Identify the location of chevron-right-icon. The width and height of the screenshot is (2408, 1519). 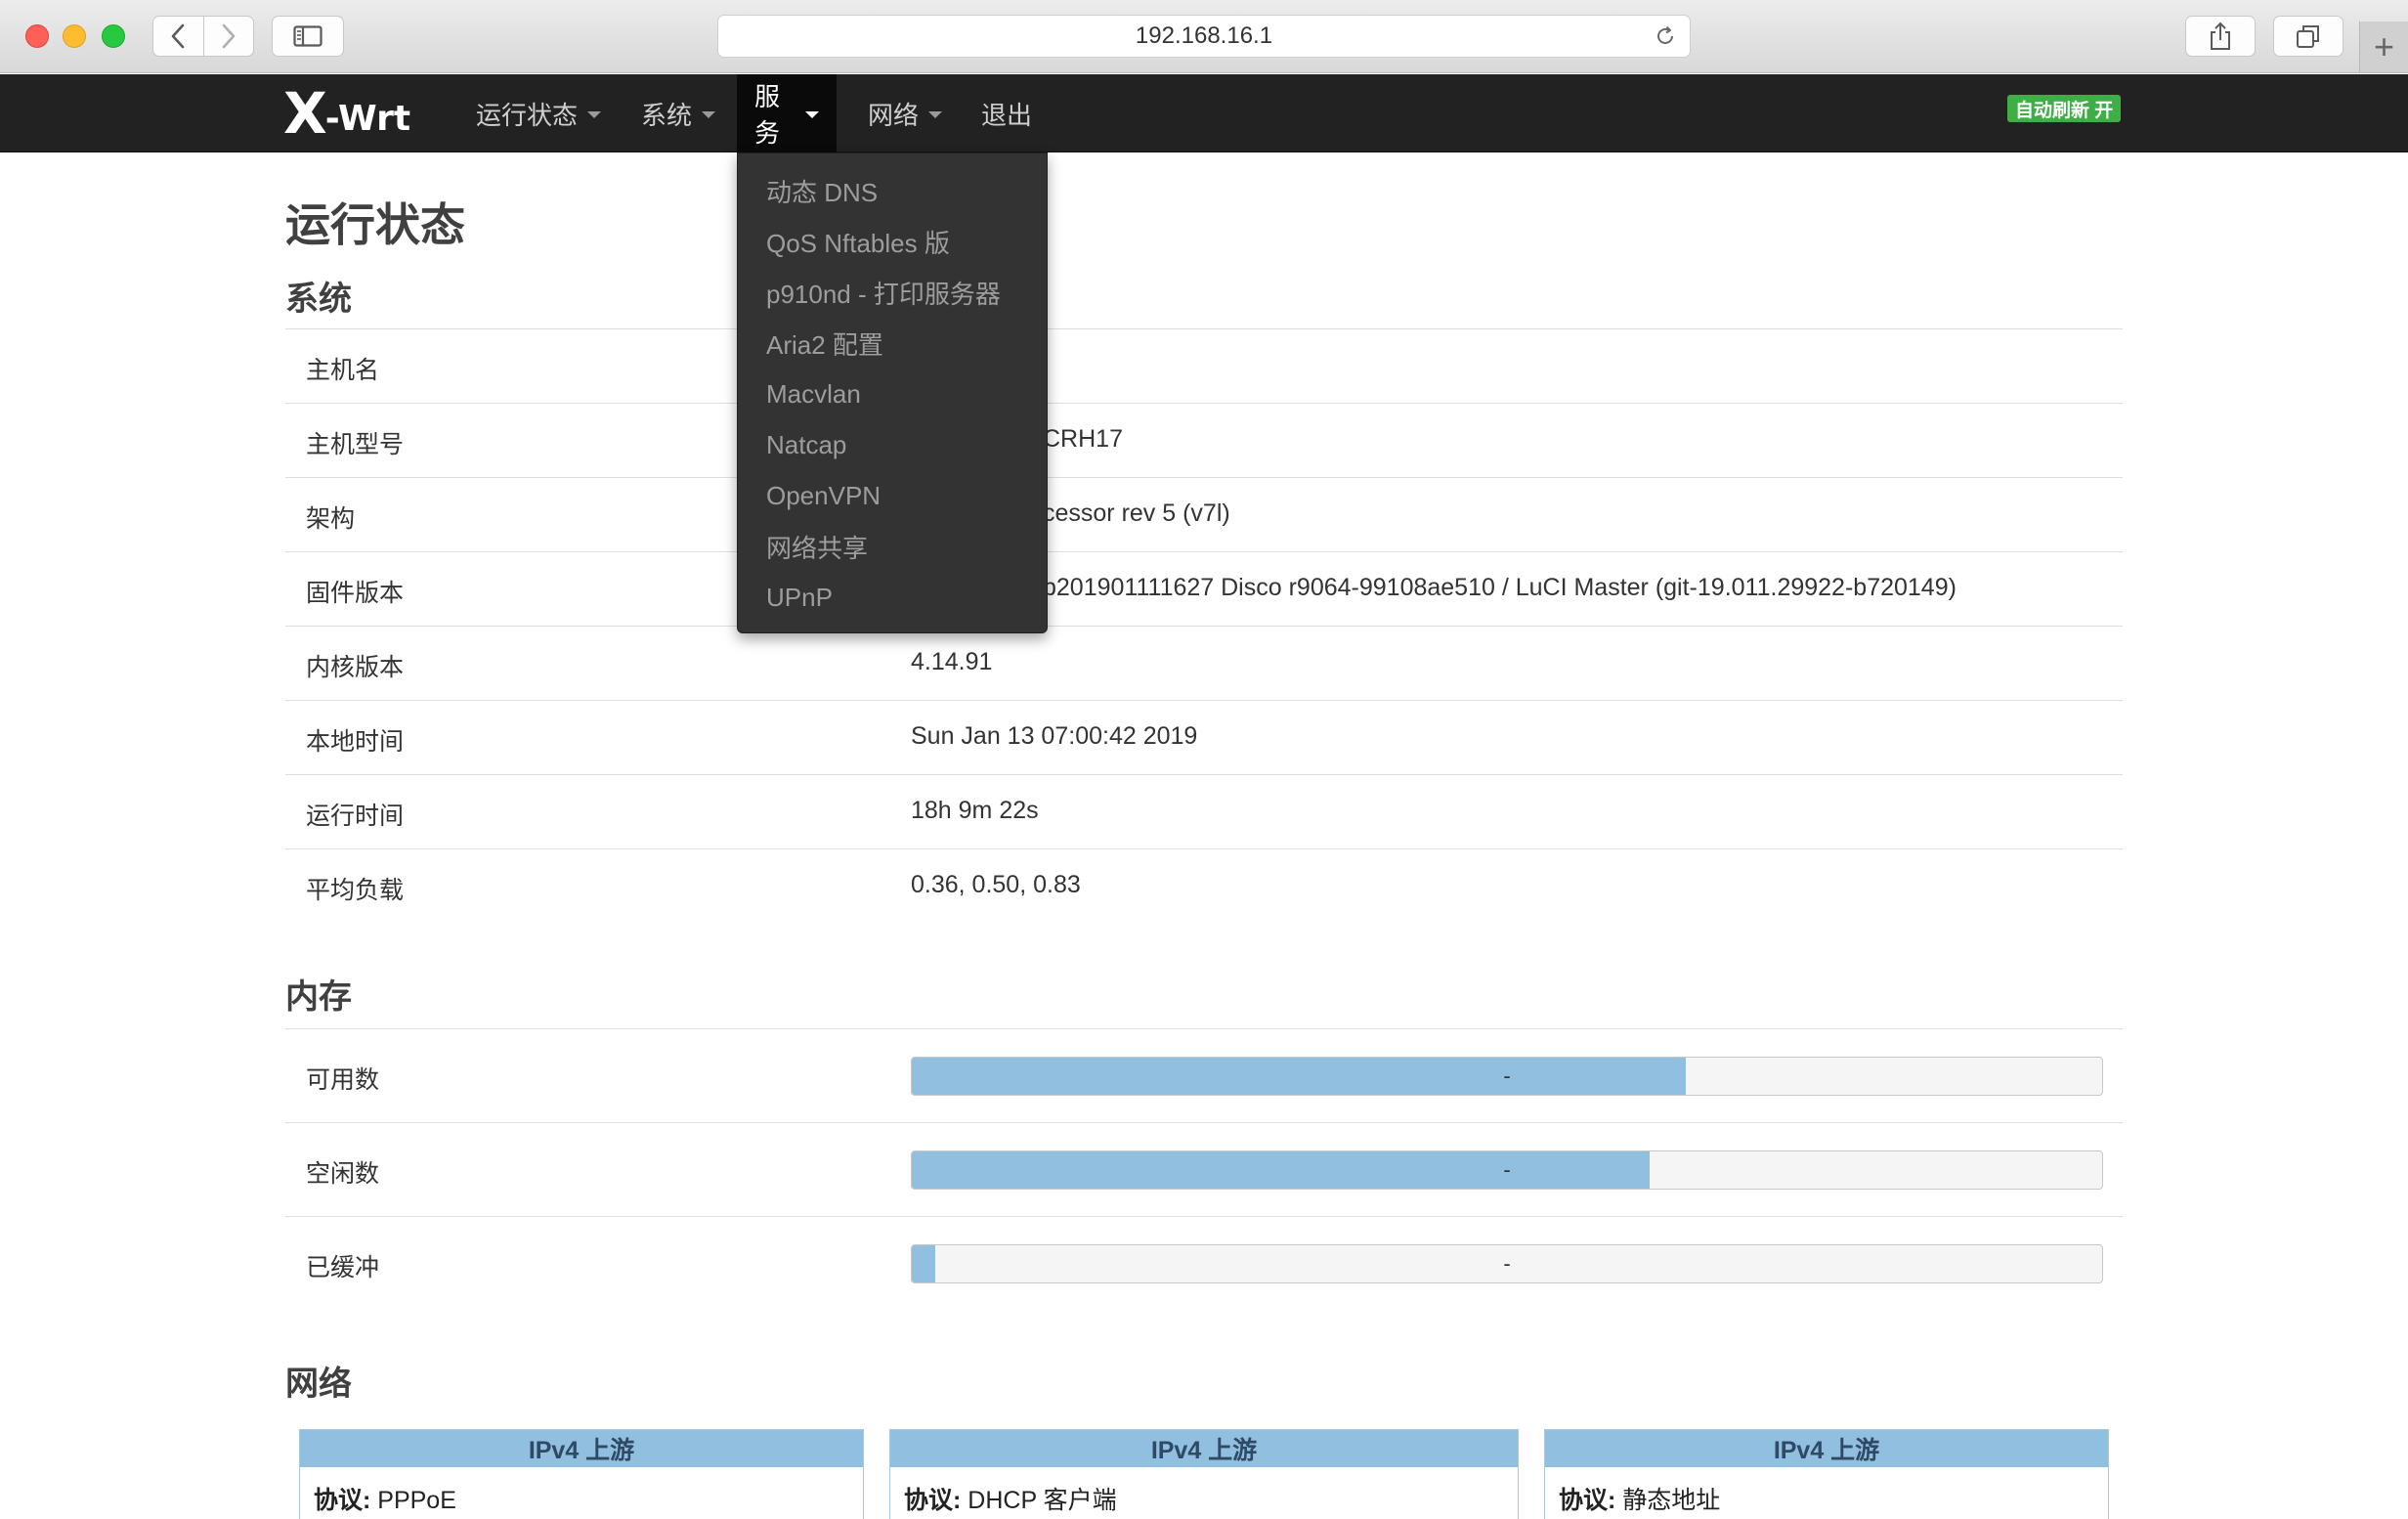
(229, 36).